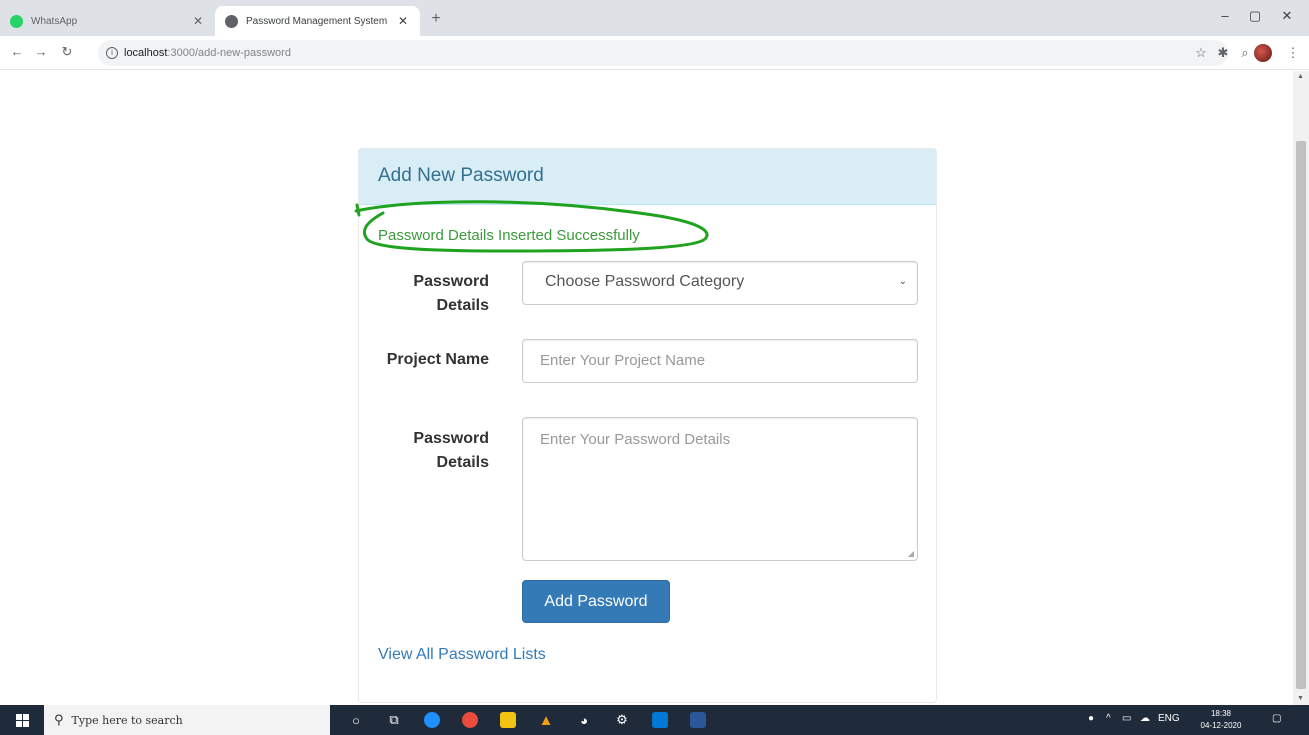  What do you see at coordinates (1221, 725) in the screenshot?
I see `clock-date: 04-12-2020` at bounding box center [1221, 725].